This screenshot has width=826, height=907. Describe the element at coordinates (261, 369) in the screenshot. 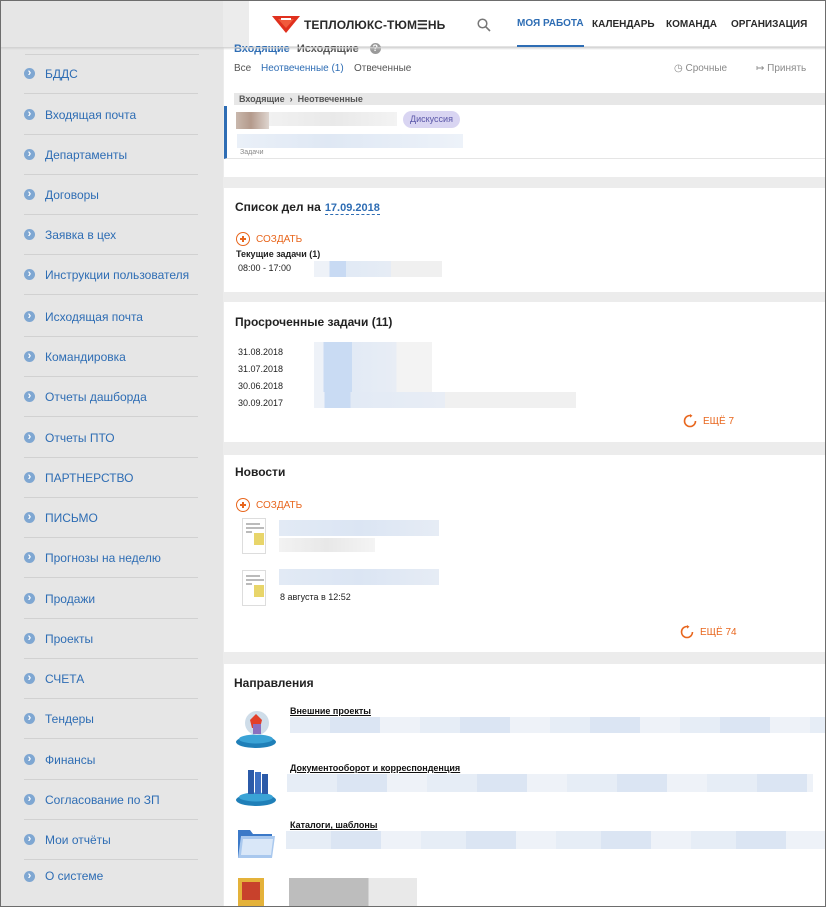

I see `overdue-date-2: 31.07.2018` at that location.